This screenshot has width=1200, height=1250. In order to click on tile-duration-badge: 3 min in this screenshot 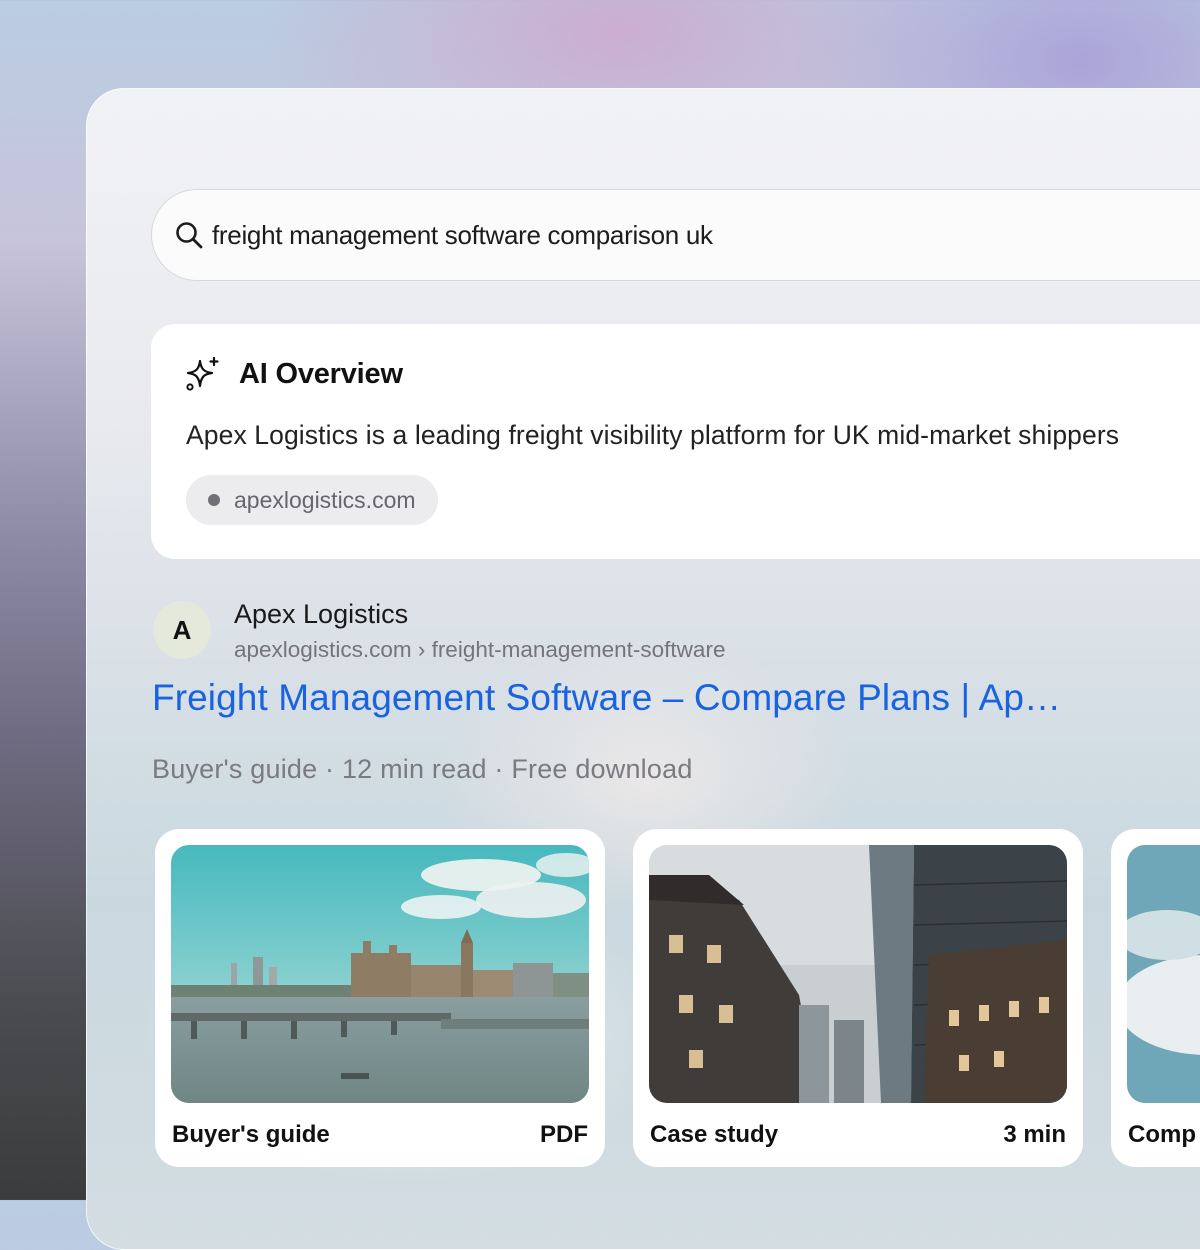, I will do `click(1034, 1134)`.